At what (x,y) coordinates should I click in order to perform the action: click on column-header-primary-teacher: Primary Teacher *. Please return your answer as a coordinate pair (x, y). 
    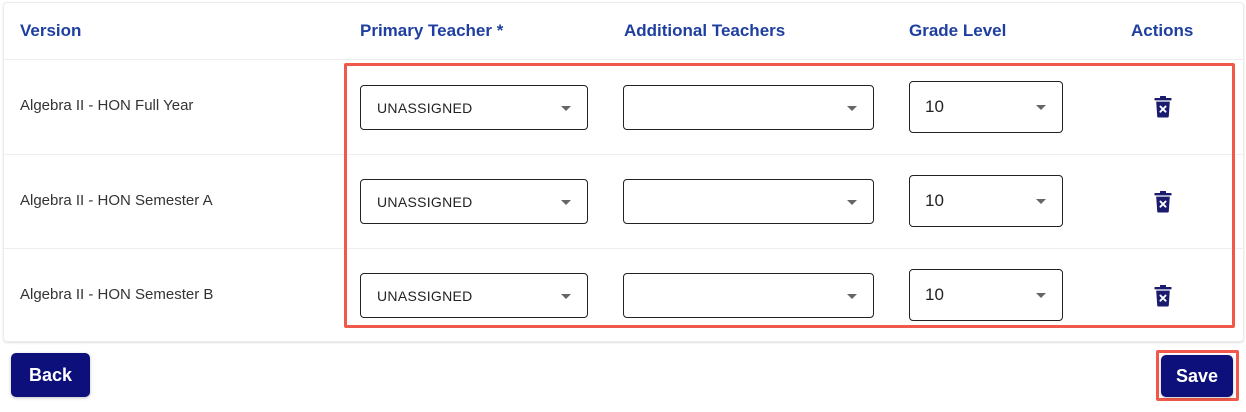
    Looking at the image, I should click on (432, 30).